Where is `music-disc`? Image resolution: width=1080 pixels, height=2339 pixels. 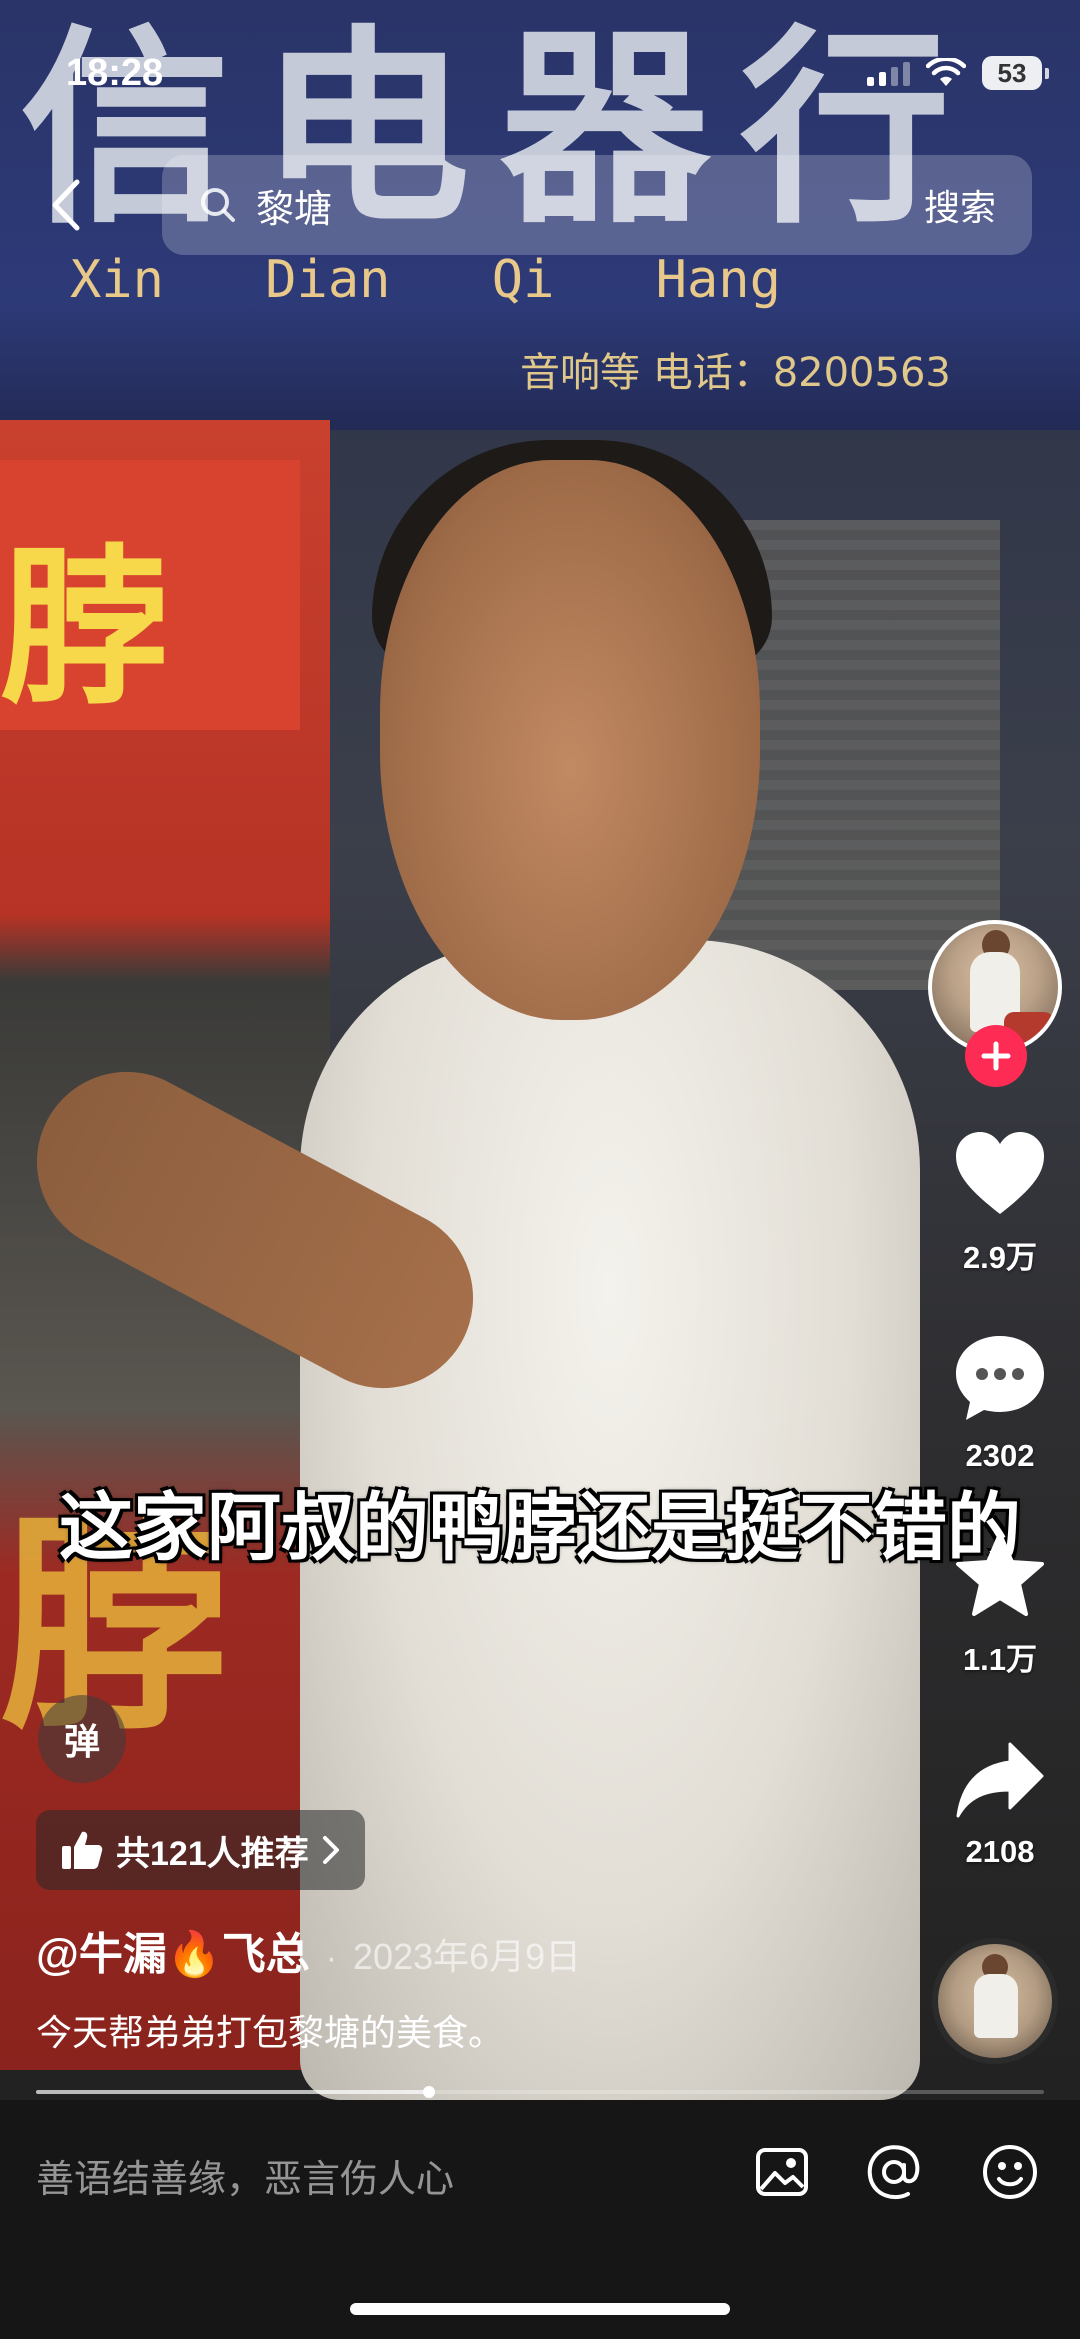 music-disc is located at coordinates (995, 2001).